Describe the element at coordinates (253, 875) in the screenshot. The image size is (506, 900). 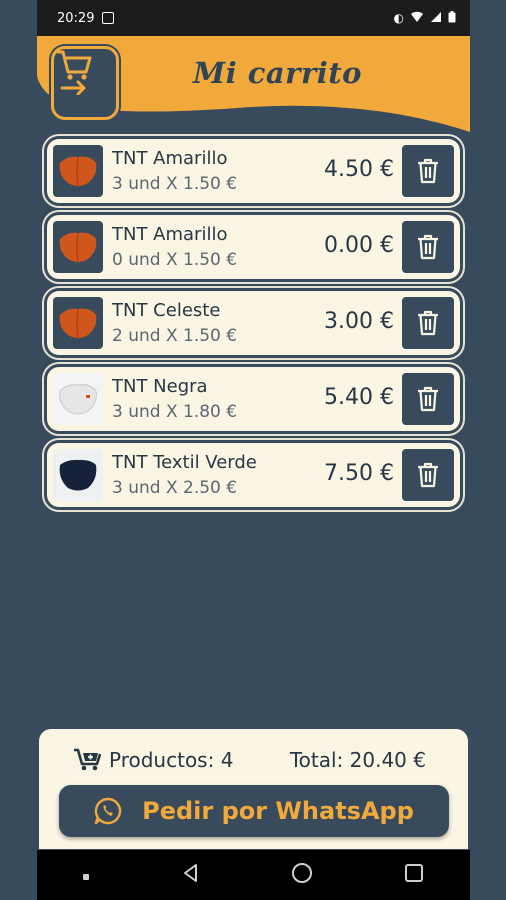
I see `system-navigation-bar` at that location.